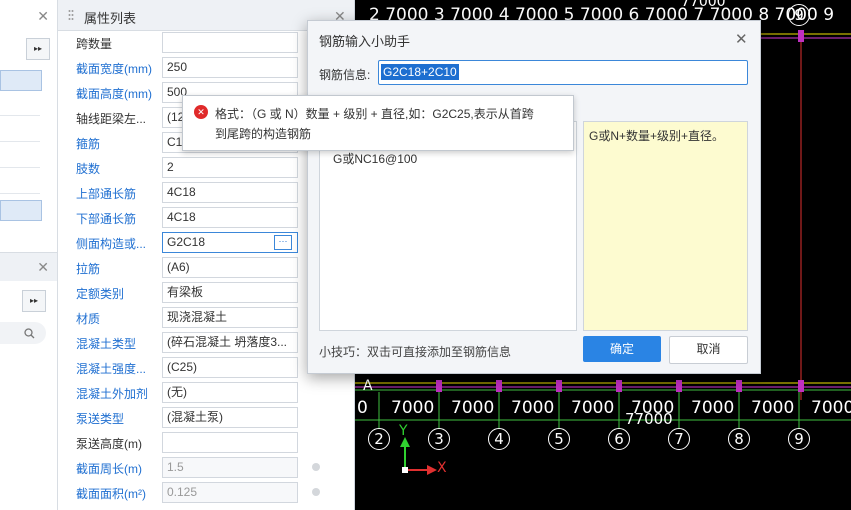 Image resolution: width=851 pixels, height=510 pixels. What do you see at coordinates (499, 439) in the screenshot?
I see `cad-axis-circle: 4` at bounding box center [499, 439].